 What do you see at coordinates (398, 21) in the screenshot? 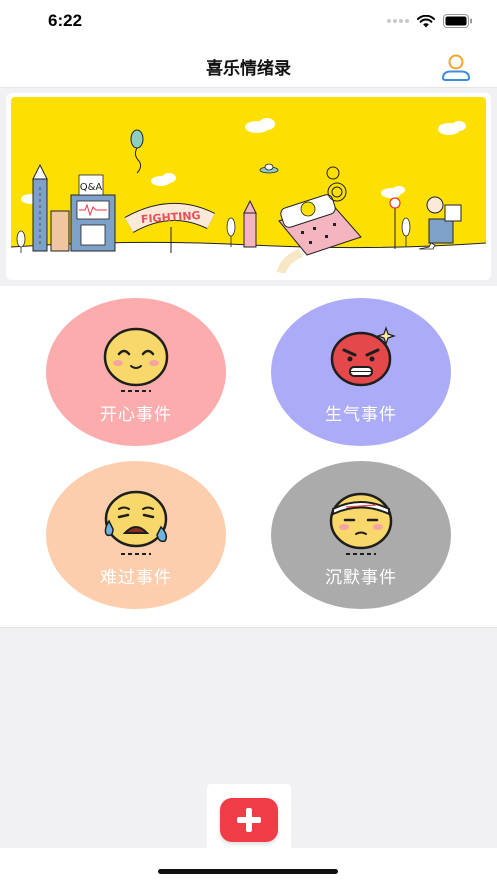
I see `signal-icon` at bounding box center [398, 21].